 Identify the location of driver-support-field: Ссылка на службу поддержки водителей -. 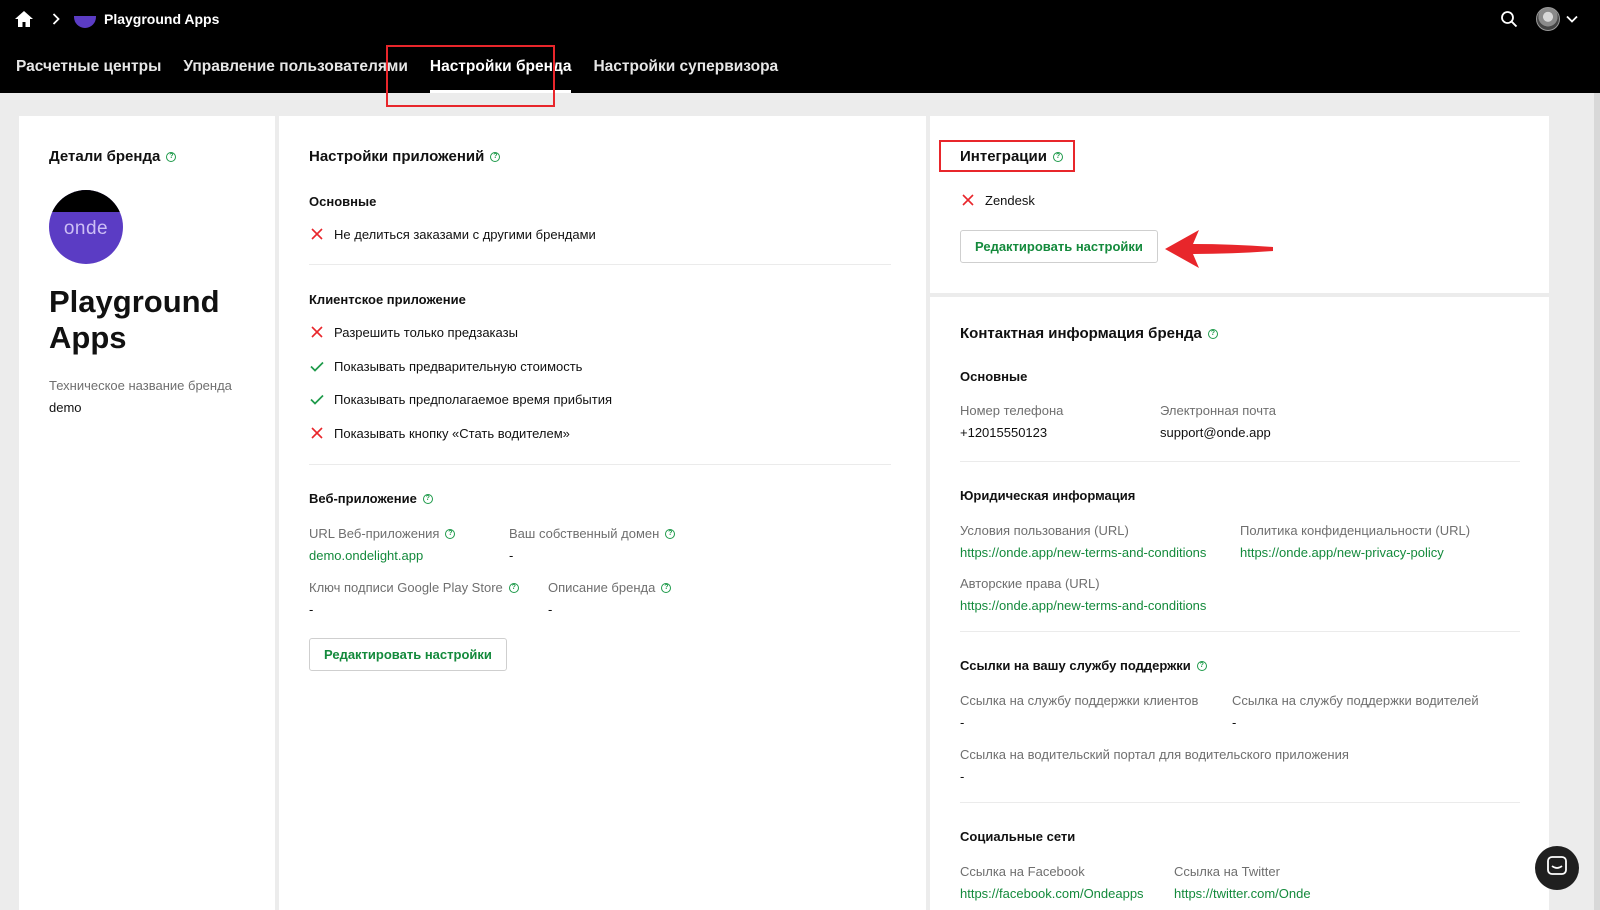
(1355, 711).